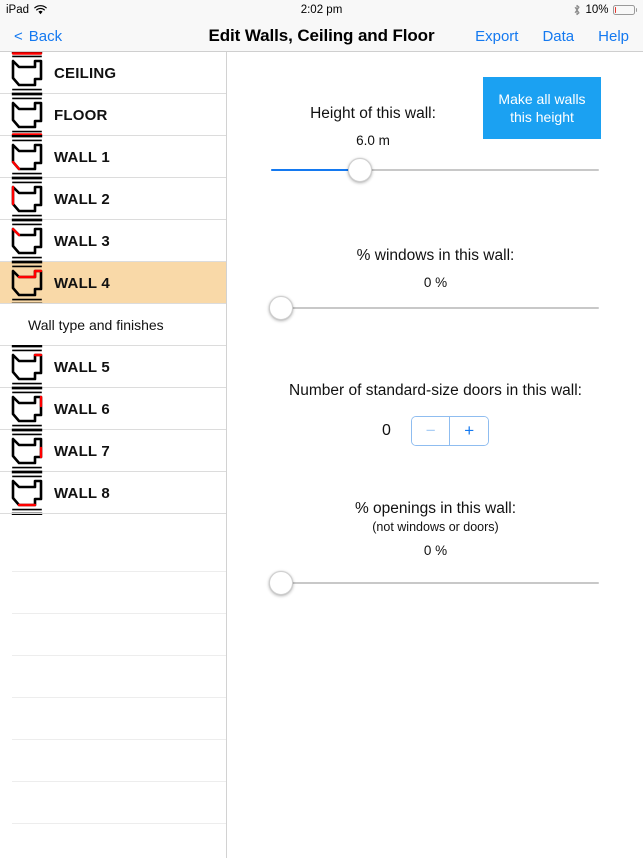  Describe the element at coordinates (281, 308) in the screenshot. I see `windows-percent-slider-thumb` at that location.